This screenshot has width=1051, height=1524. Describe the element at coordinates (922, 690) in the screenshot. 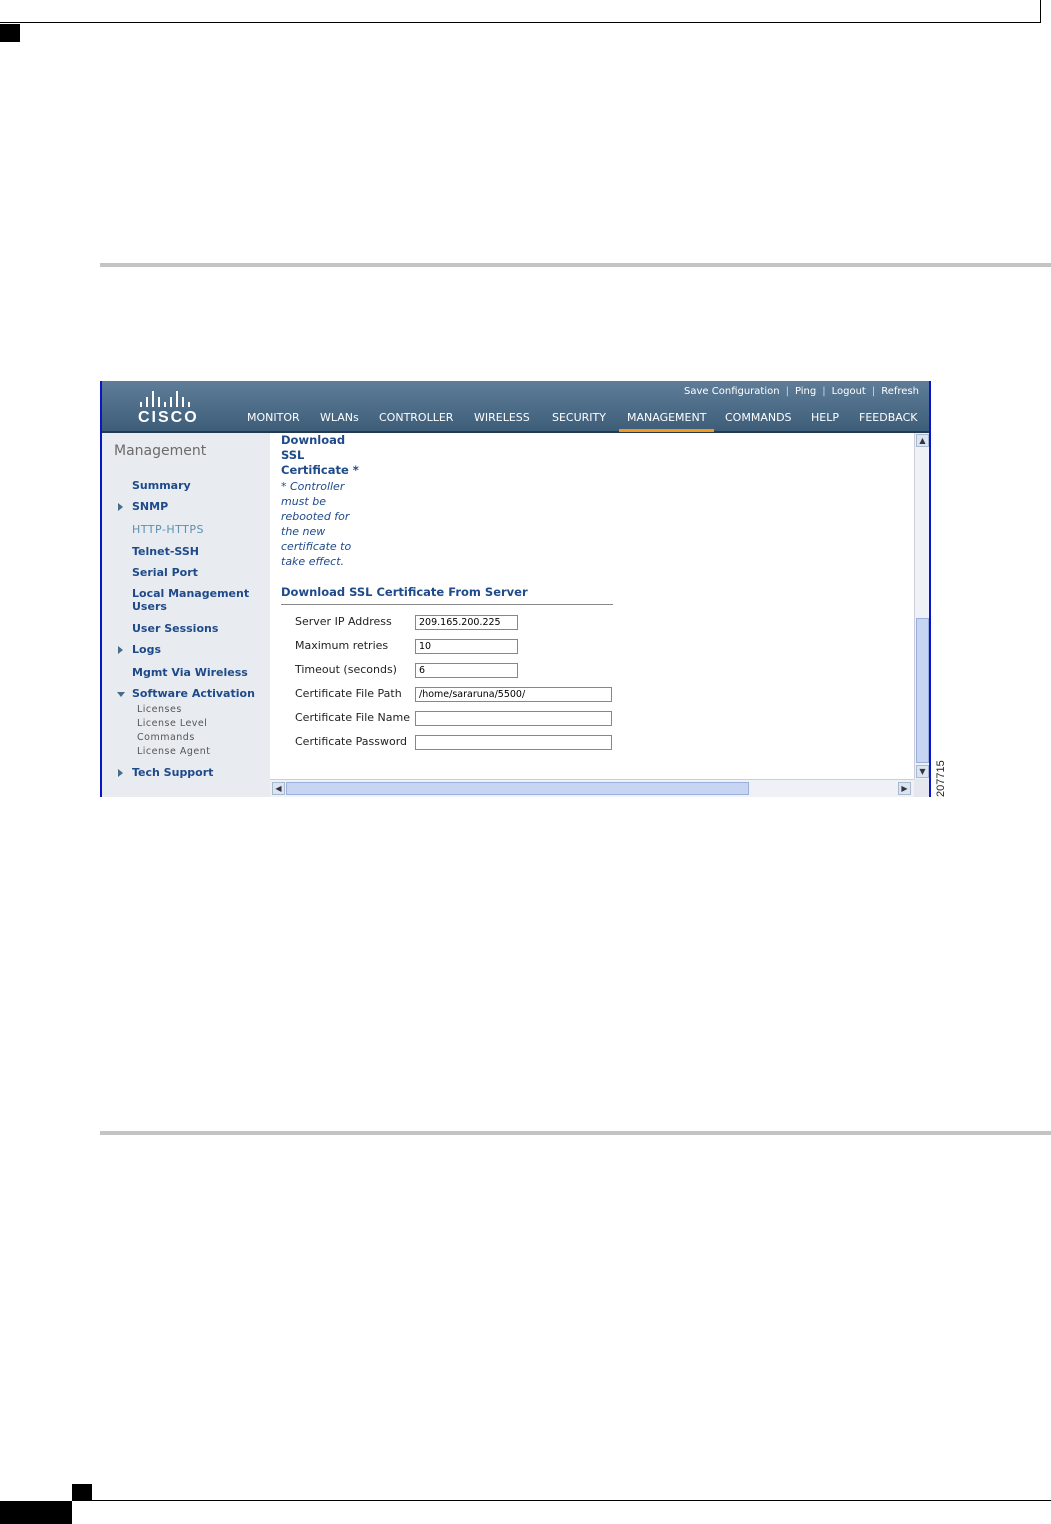

I see `vertical-scroll-thumb` at that location.